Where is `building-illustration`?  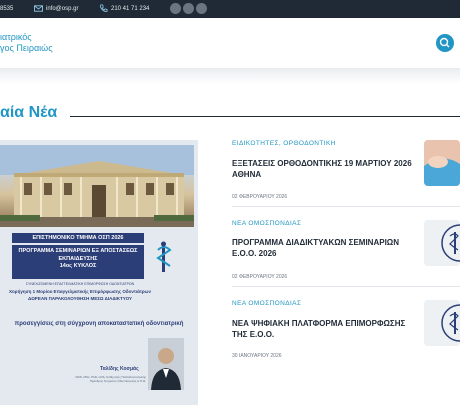
building-illustration is located at coordinates (97, 186).